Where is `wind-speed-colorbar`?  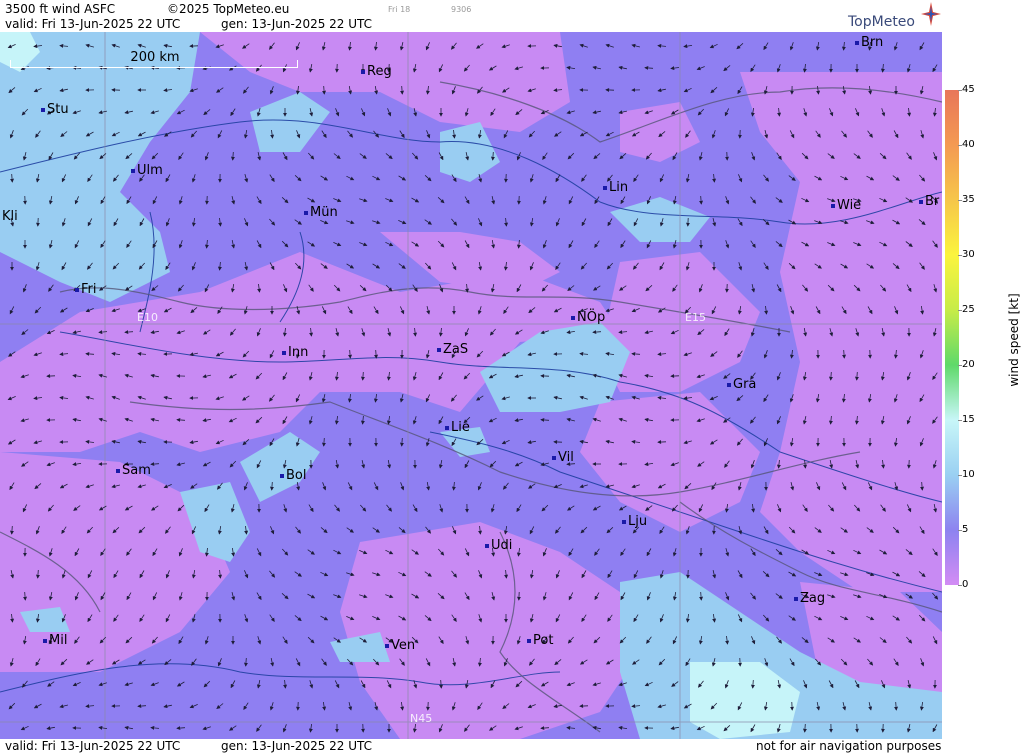
wind-speed-colorbar is located at coordinates (952, 337).